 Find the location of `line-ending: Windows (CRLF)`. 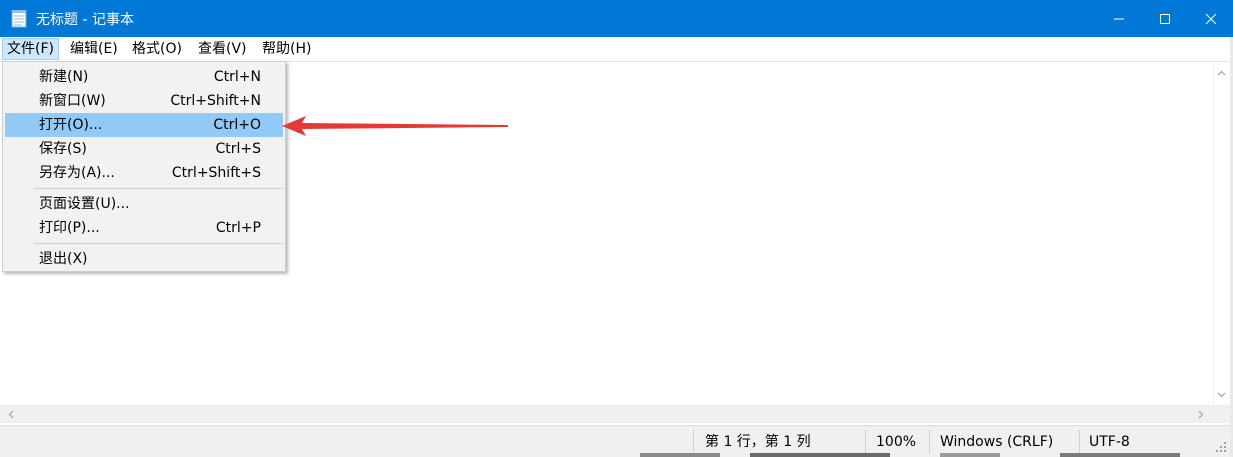

line-ending: Windows (CRLF) is located at coordinates (997, 442).